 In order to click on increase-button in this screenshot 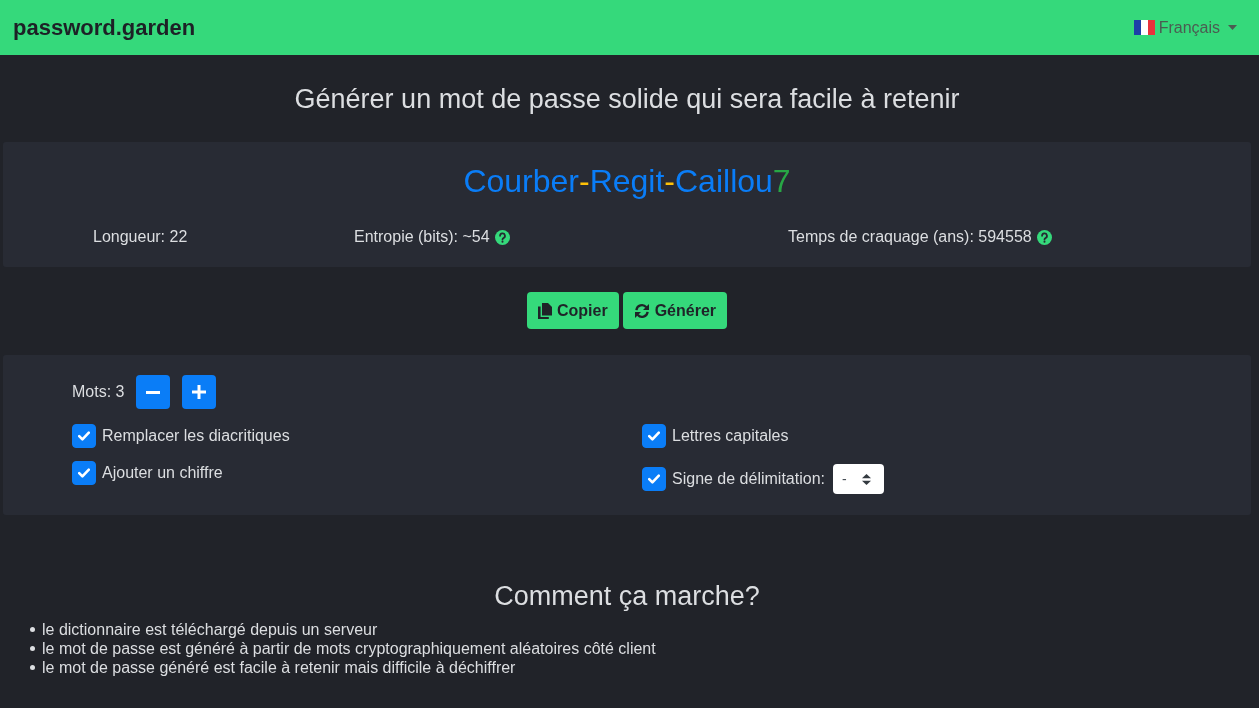, I will do `click(199, 392)`.